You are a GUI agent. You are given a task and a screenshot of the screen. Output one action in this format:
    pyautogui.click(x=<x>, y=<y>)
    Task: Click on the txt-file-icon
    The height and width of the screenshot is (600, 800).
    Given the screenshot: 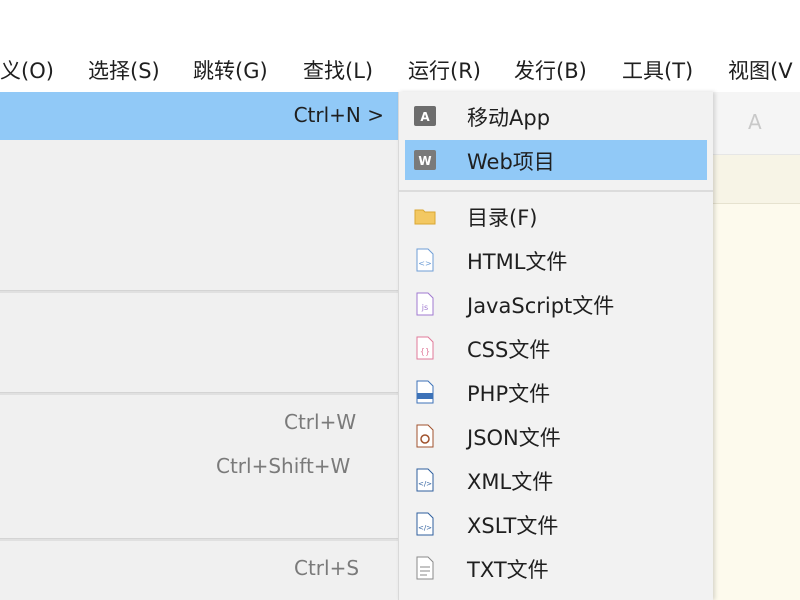 What is the action you would take?
    pyautogui.click(x=425, y=568)
    